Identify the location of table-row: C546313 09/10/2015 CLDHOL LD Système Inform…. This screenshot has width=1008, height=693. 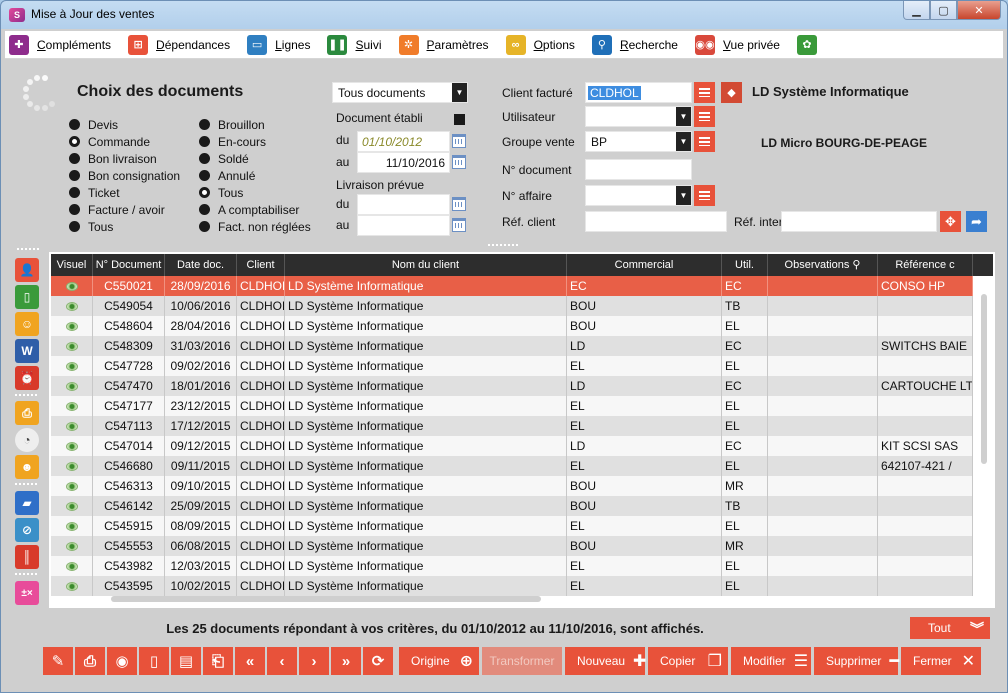
(512, 486).